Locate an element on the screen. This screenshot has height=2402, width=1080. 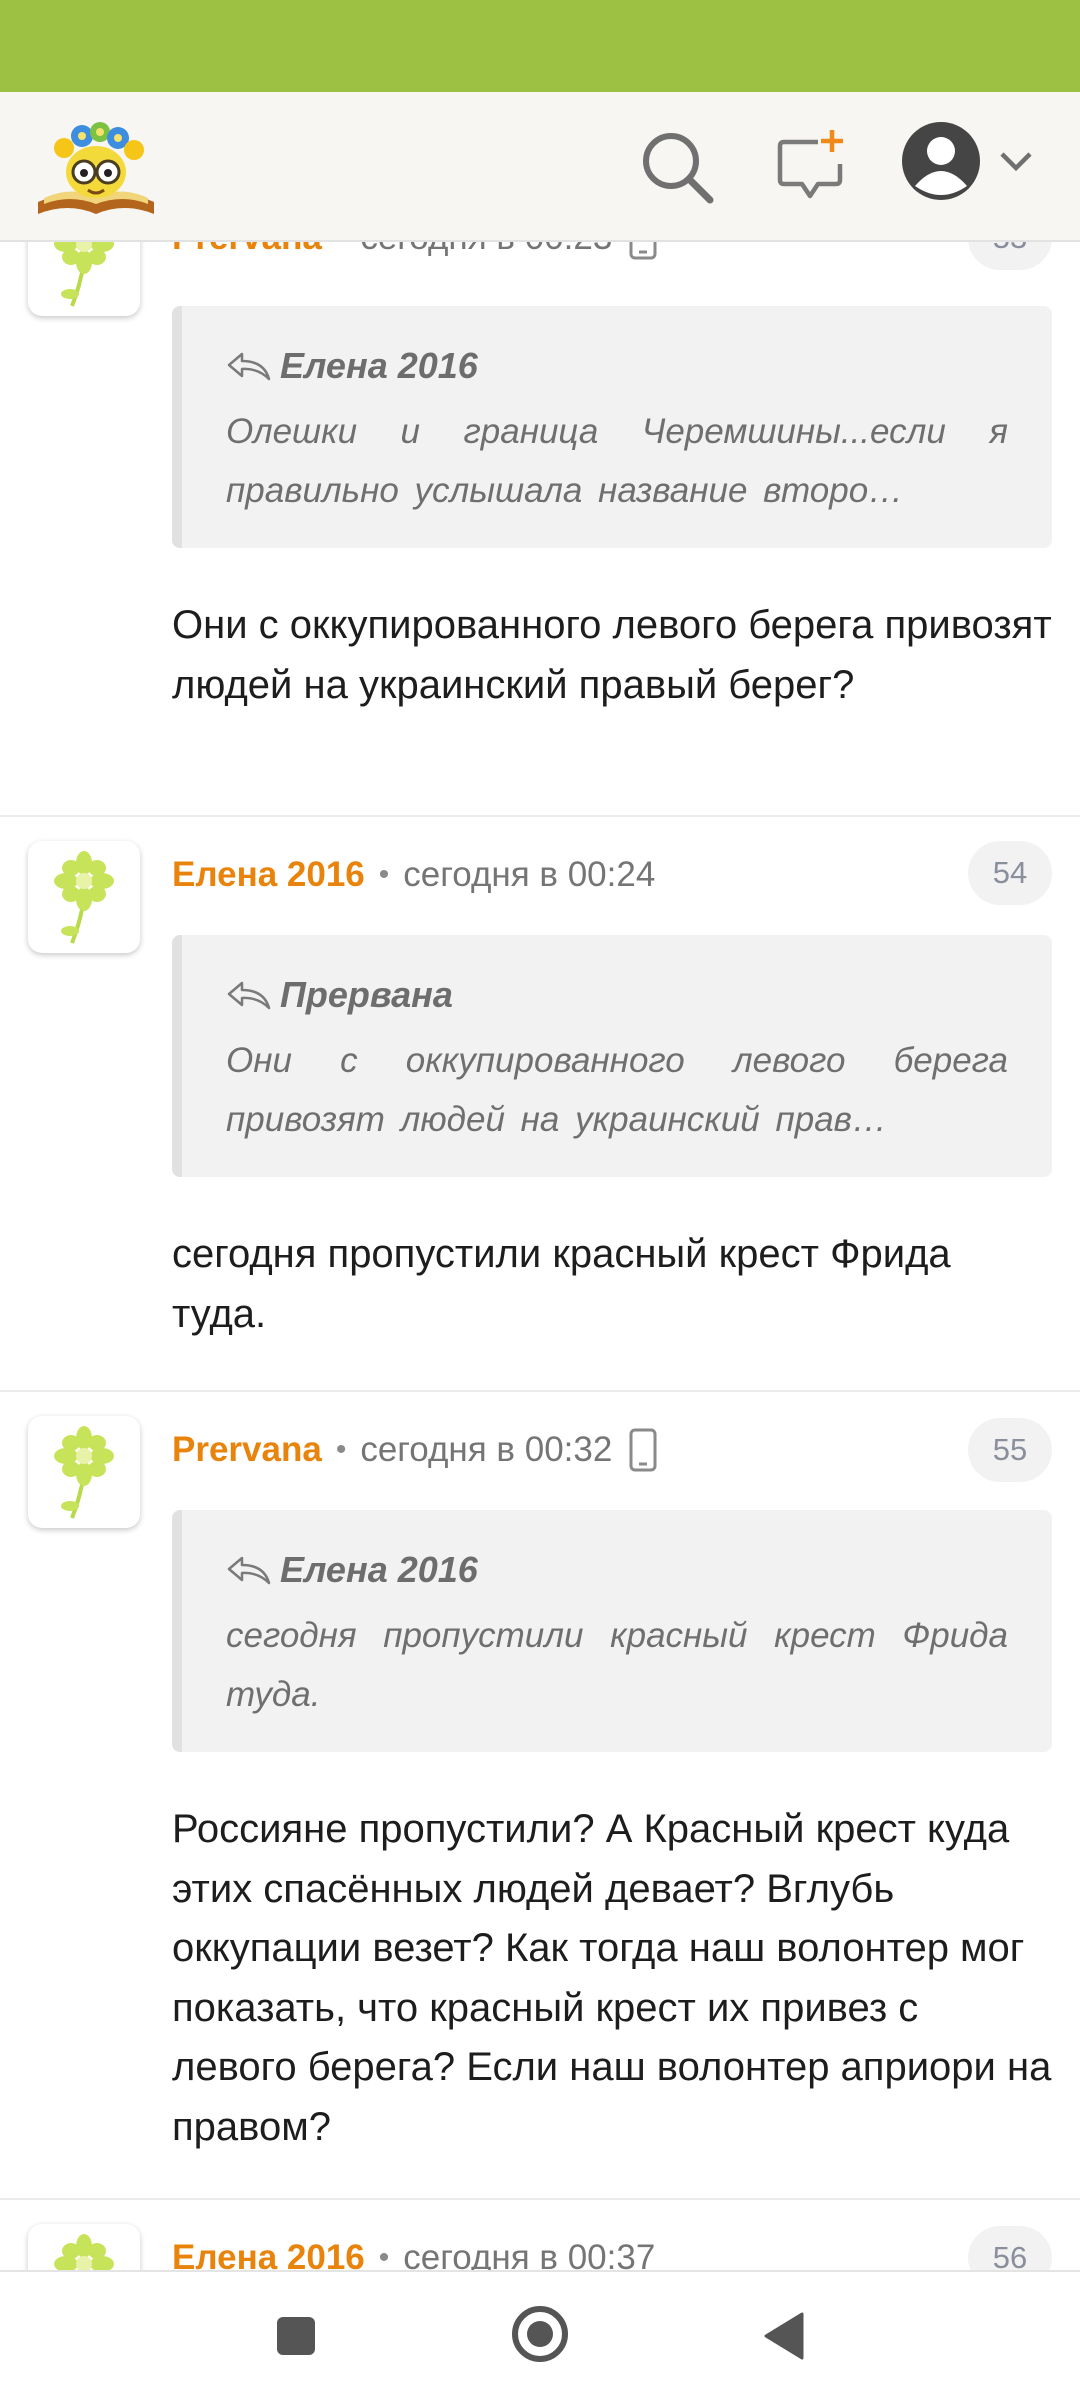
comment-number-badge: 54 is located at coordinates (1010, 873).